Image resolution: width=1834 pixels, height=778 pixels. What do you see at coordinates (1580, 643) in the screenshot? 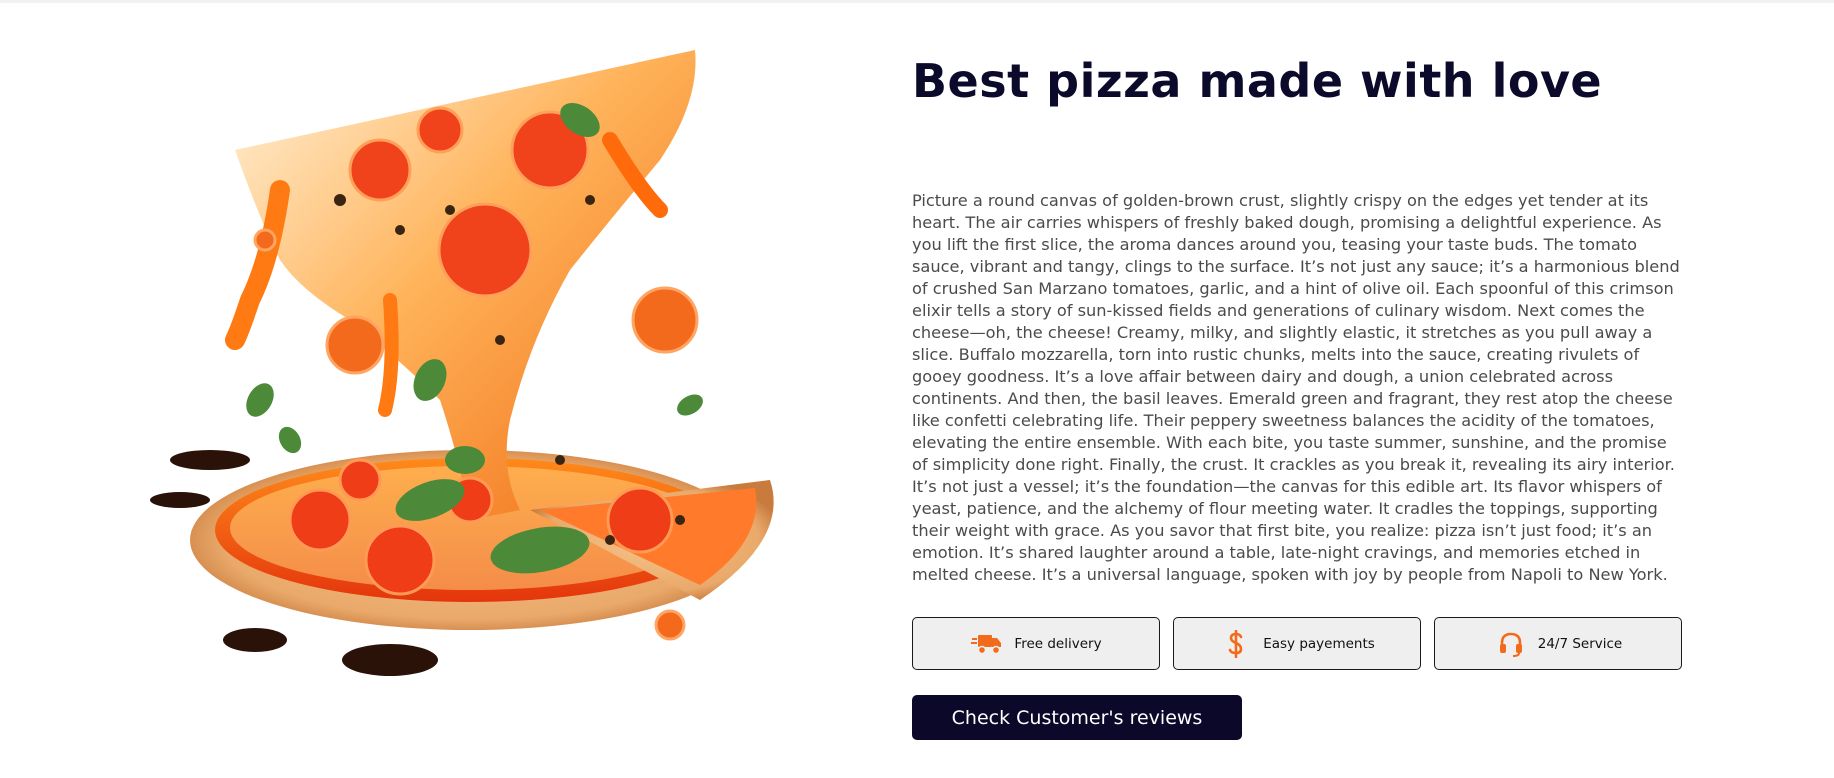
I see `feature-label: 24/7 Service` at bounding box center [1580, 643].